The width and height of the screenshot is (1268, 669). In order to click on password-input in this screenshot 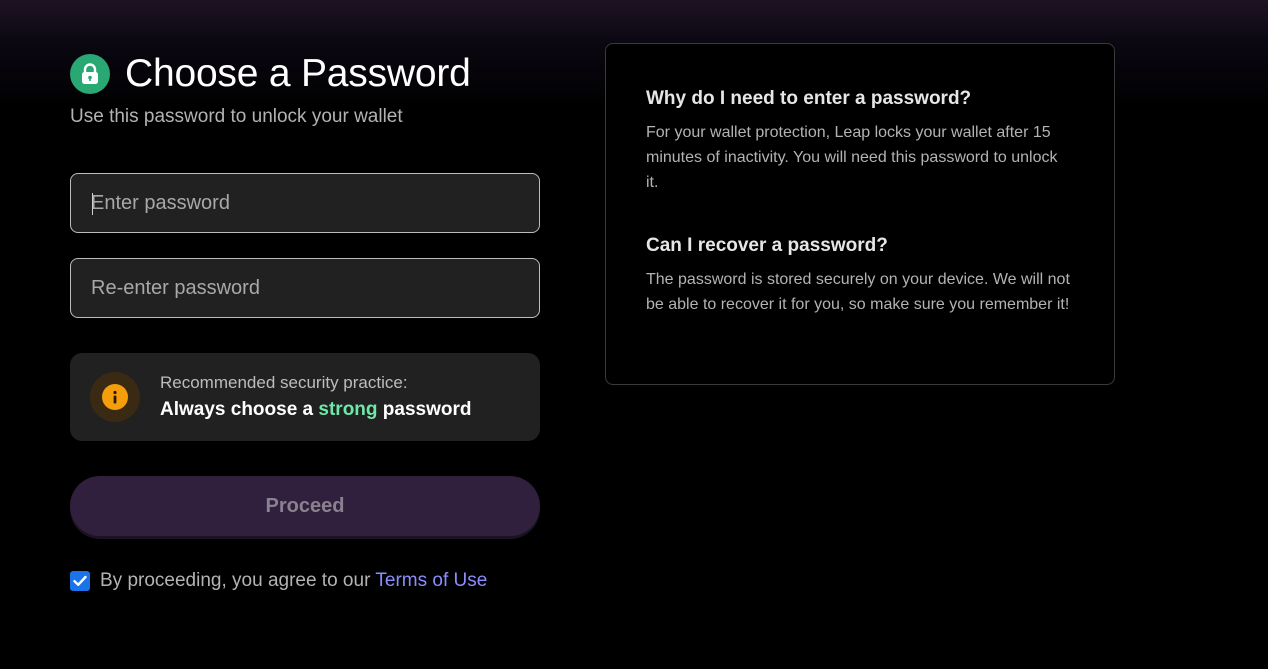, I will do `click(301, 203)`.